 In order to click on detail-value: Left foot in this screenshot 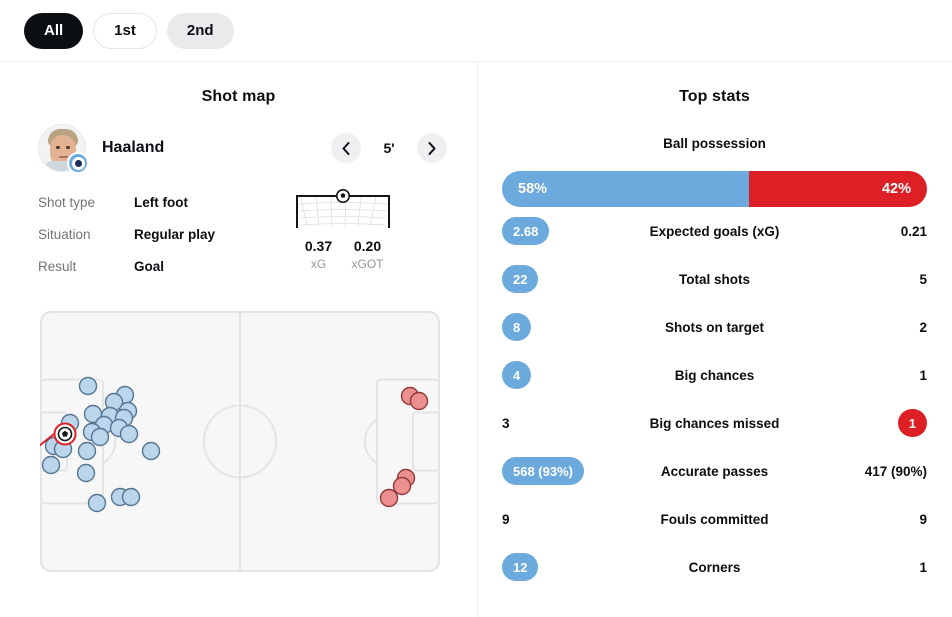, I will do `click(161, 202)`.